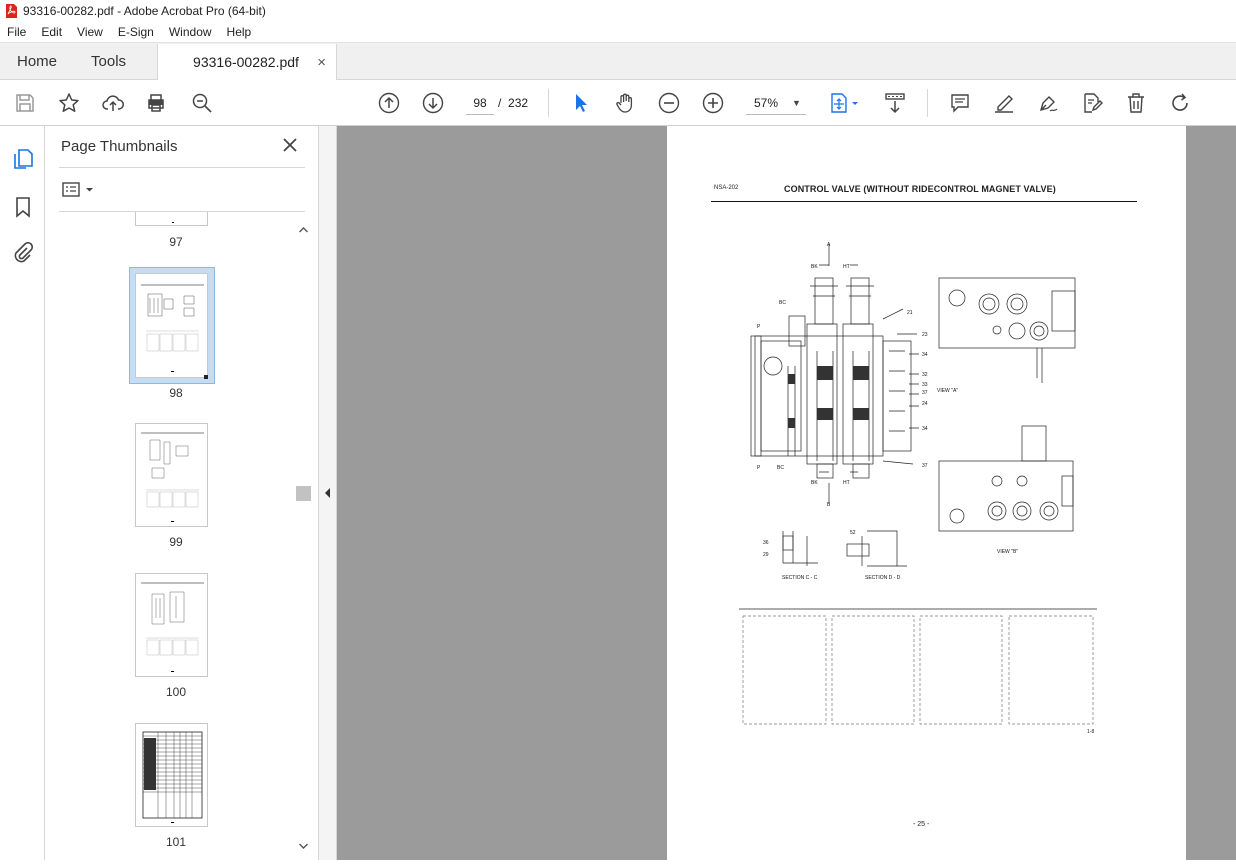  Describe the element at coordinates (191, 32) in the screenshot. I see `menu-window: Window` at that location.